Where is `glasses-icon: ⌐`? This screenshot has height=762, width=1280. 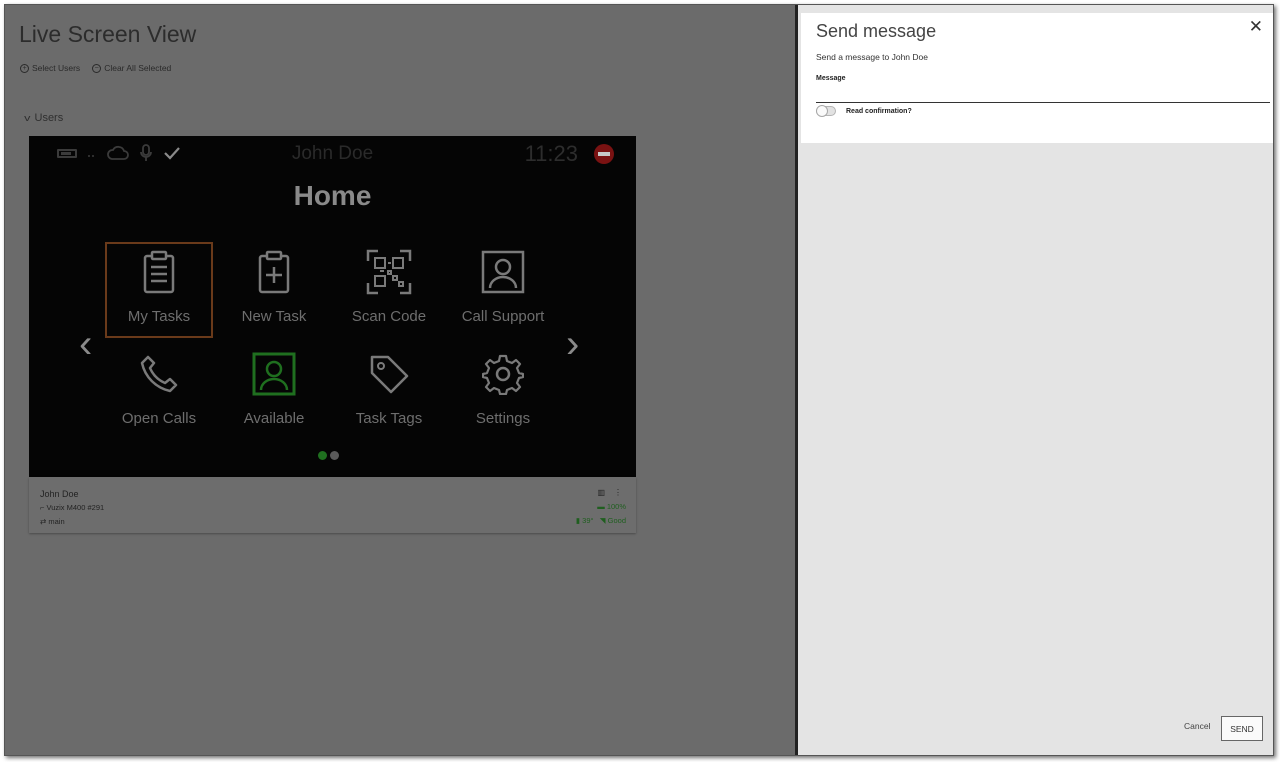
glasses-icon: ⌐ is located at coordinates (42, 507).